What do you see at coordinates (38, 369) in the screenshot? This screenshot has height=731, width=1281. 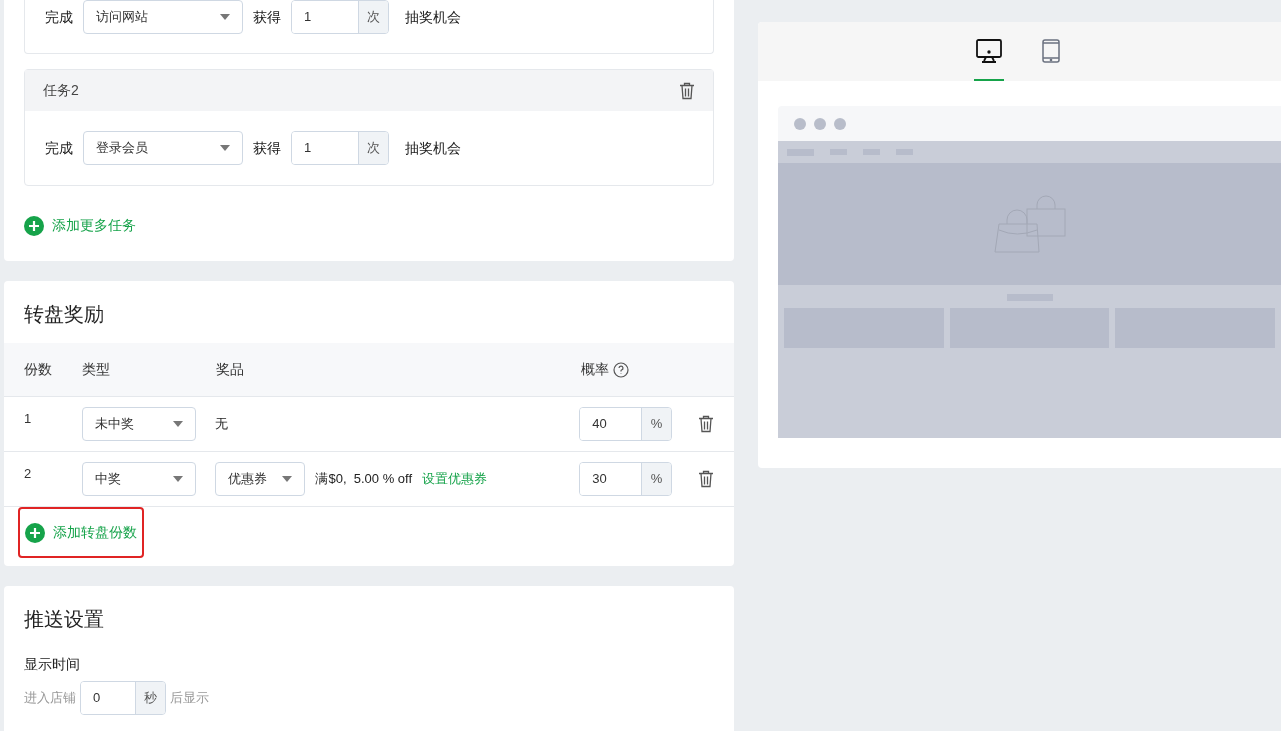 I see `column-header: 份数` at bounding box center [38, 369].